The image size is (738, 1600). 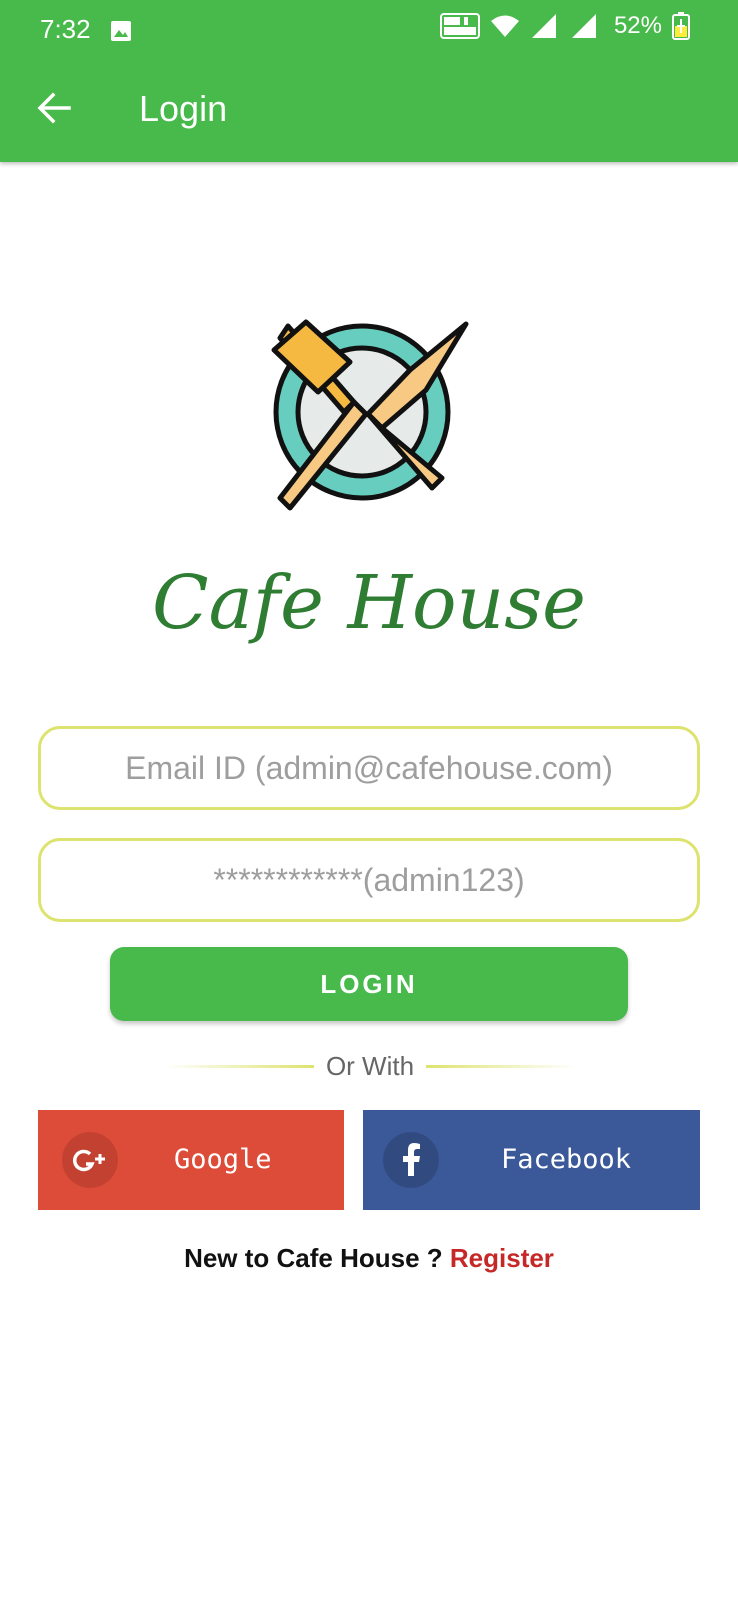 What do you see at coordinates (238, 1066) in the screenshot?
I see `divider-line-left` at bounding box center [238, 1066].